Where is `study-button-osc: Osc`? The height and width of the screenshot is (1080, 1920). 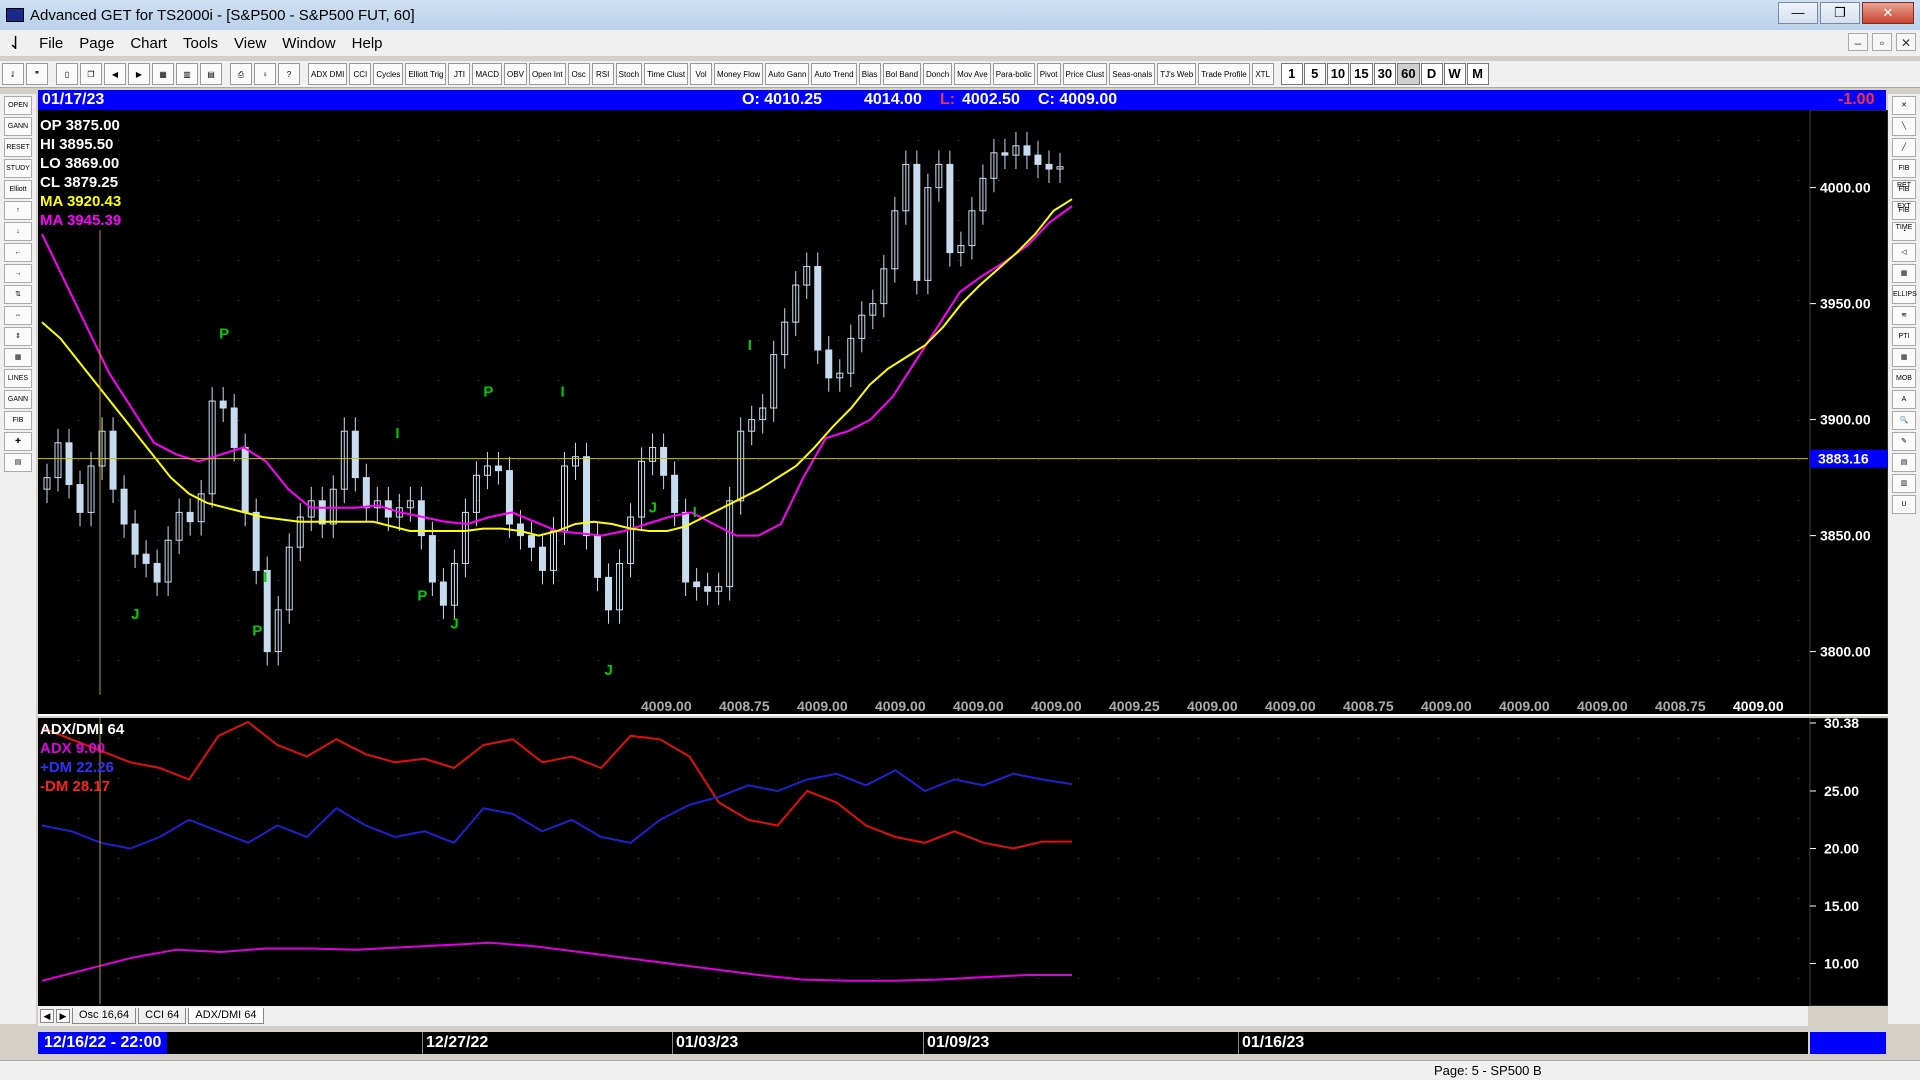
study-button-osc: Osc is located at coordinates (578, 74).